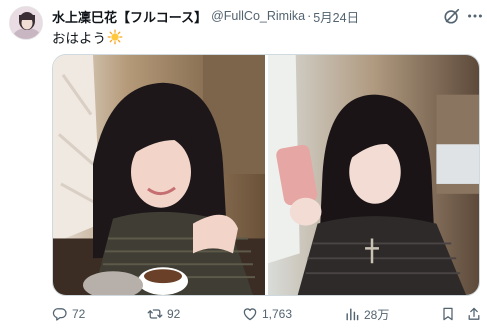 Image resolution: width=487 pixels, height=332 pixels. Describe the element at coordinates (155, 314) in the screenshot. I see `retweet-icon` at that location.